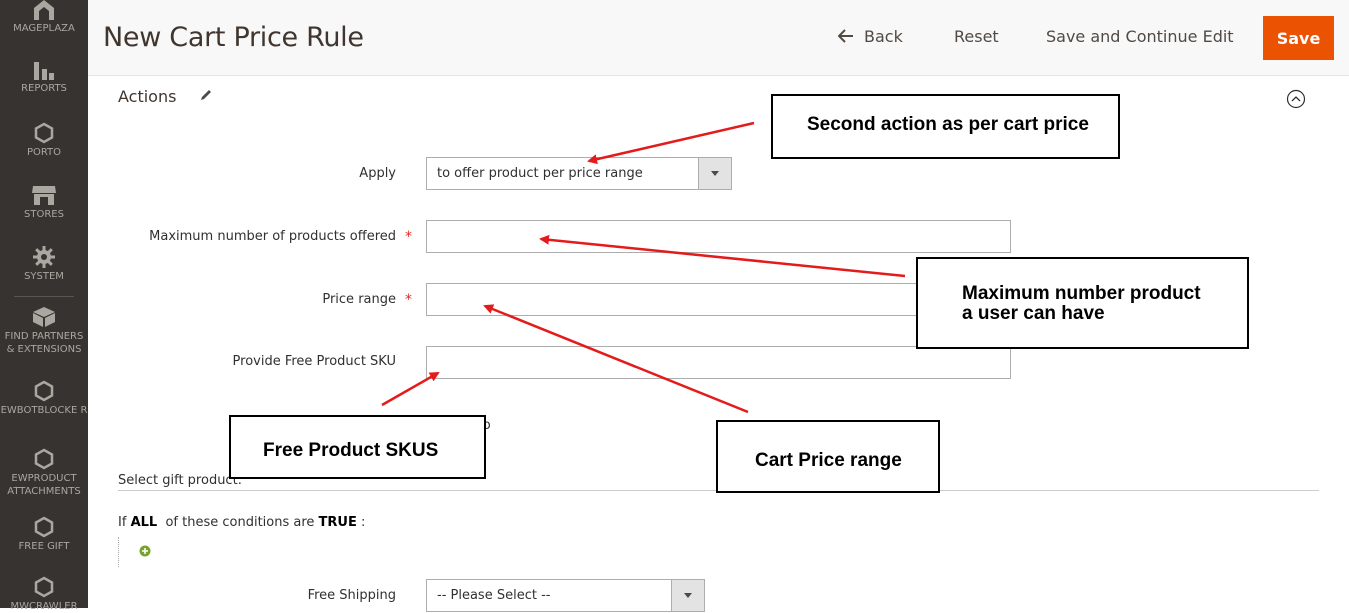 This screenshot has width=1349, height=613. I want to click on sidebar-item-label: FIND PARTNERS & EXTENSIONS, so click(44, 343).